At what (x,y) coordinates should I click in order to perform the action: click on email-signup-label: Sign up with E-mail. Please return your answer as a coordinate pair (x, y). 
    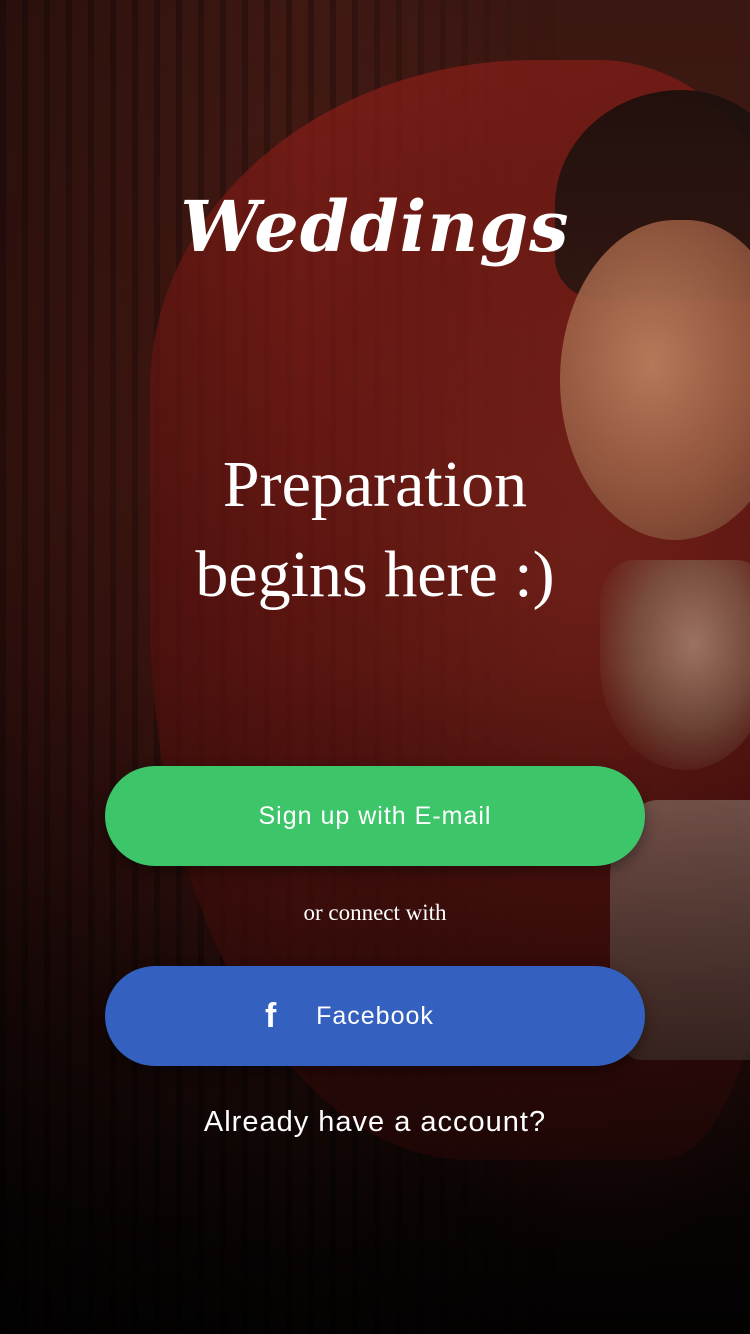
    Looking at the image, I should click on (375, 815).